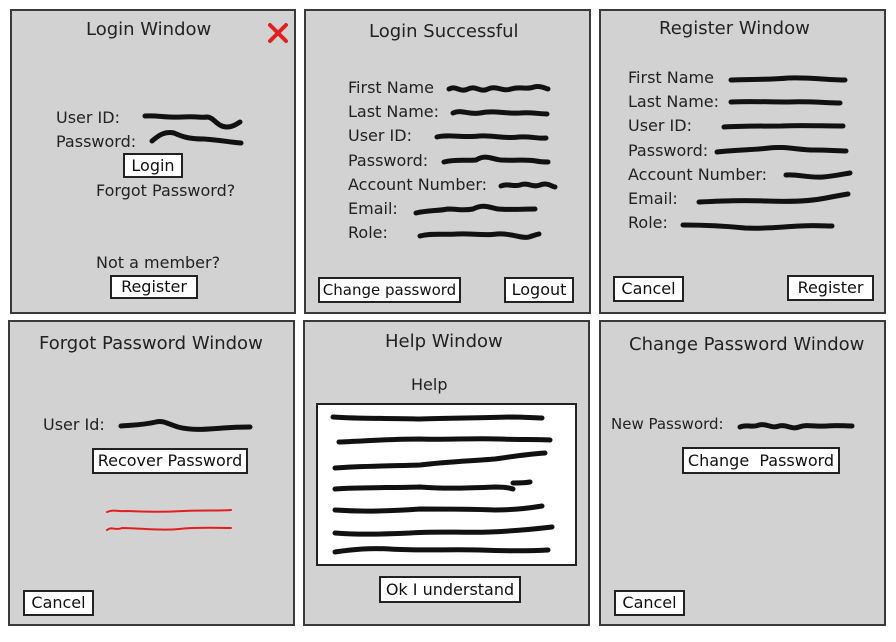 Image resolution: width=896 pixels, height=642 pixels. What do you see at coordinates (539, 290) in the screenshot?
I see `logout-button: Logout` at bounding box center [539, 290].